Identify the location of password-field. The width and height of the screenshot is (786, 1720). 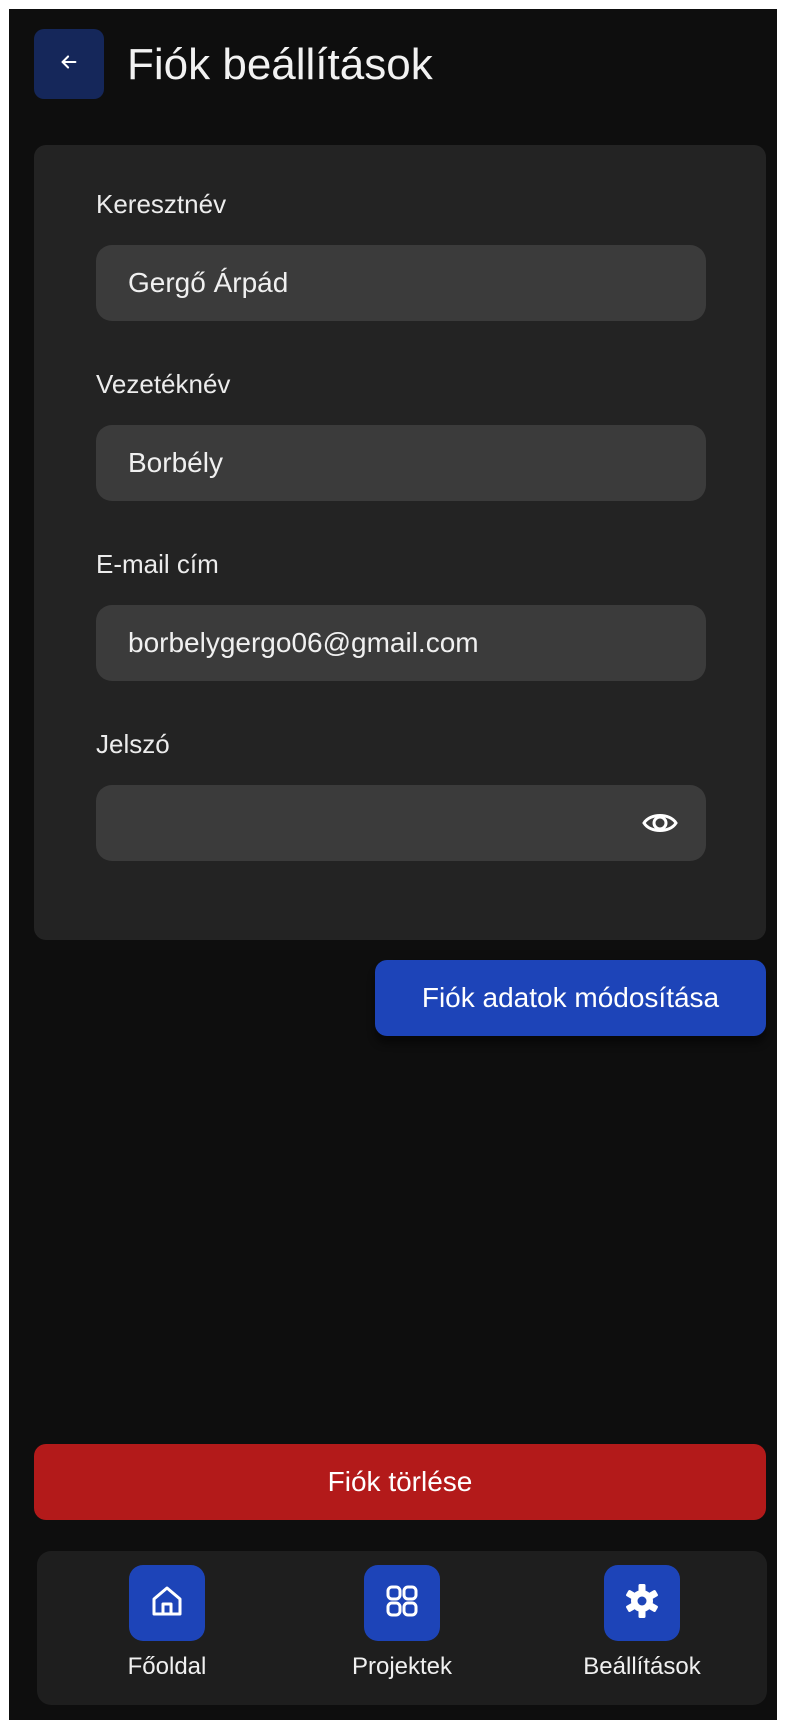
(401, 823).